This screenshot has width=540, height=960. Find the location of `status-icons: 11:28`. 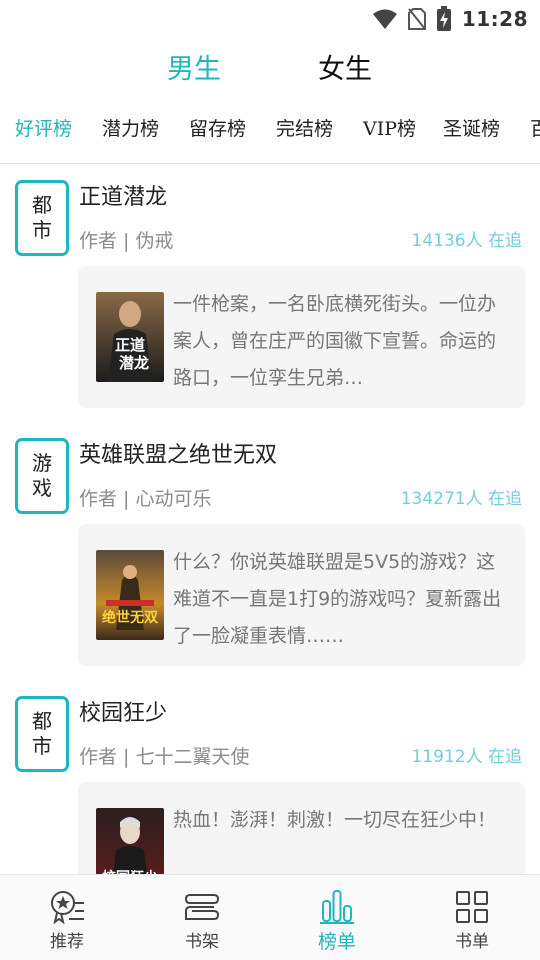

status-icons: 11:28 is located at coordinates (450, 19).